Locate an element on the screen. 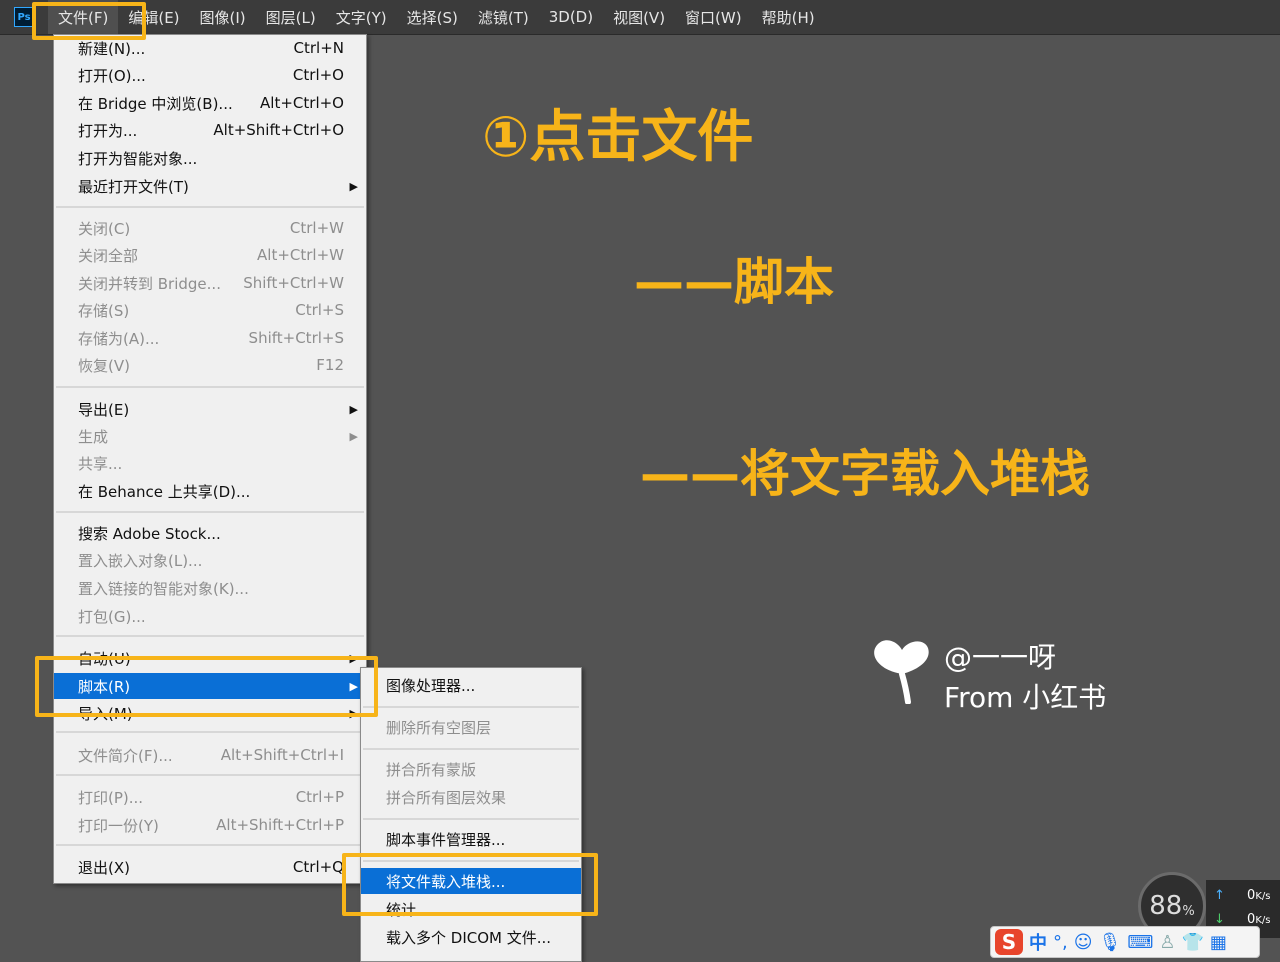 The image size is (1280, 962). speed-unit: % is located at coordinates (1188, 911).